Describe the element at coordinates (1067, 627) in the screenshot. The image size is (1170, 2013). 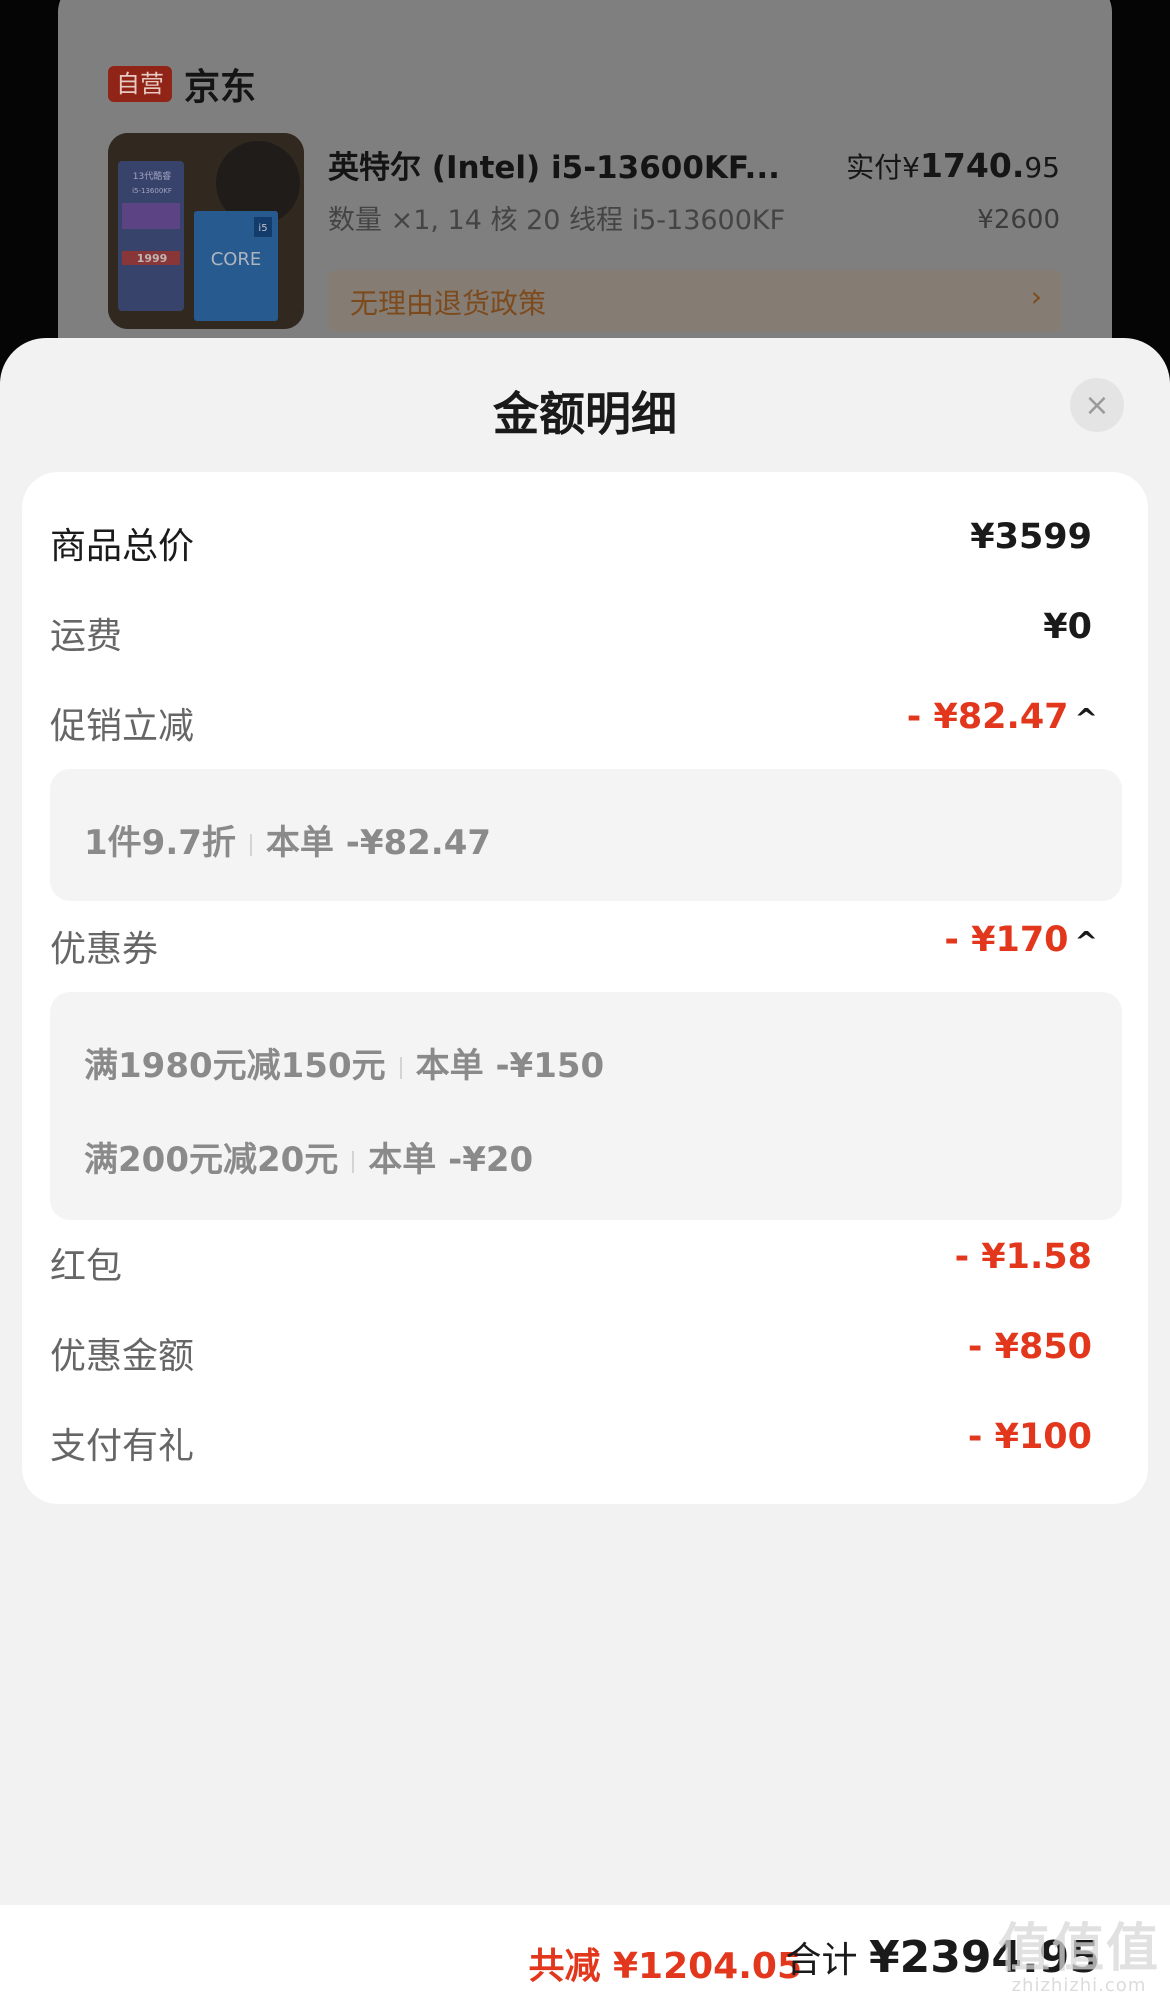
I see `row-value: ¥0` at that location.